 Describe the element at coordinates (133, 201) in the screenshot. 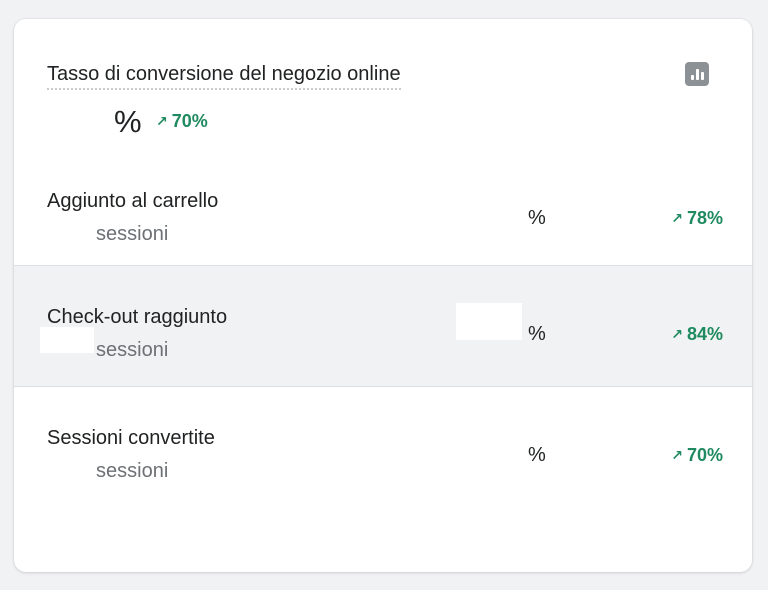

I see `row-label: Aggiunto al carrello` at that location.